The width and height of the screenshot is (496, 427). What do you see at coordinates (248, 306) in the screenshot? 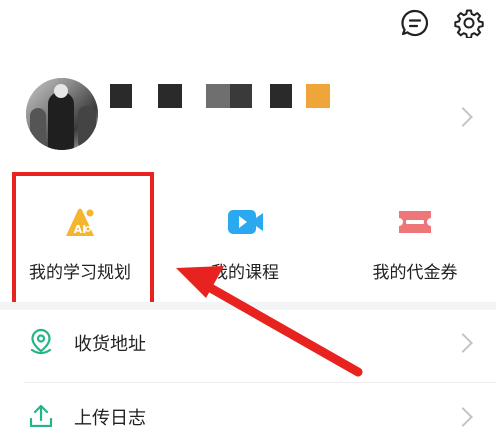
I see `section-divider` at bounding box center [248, 306].